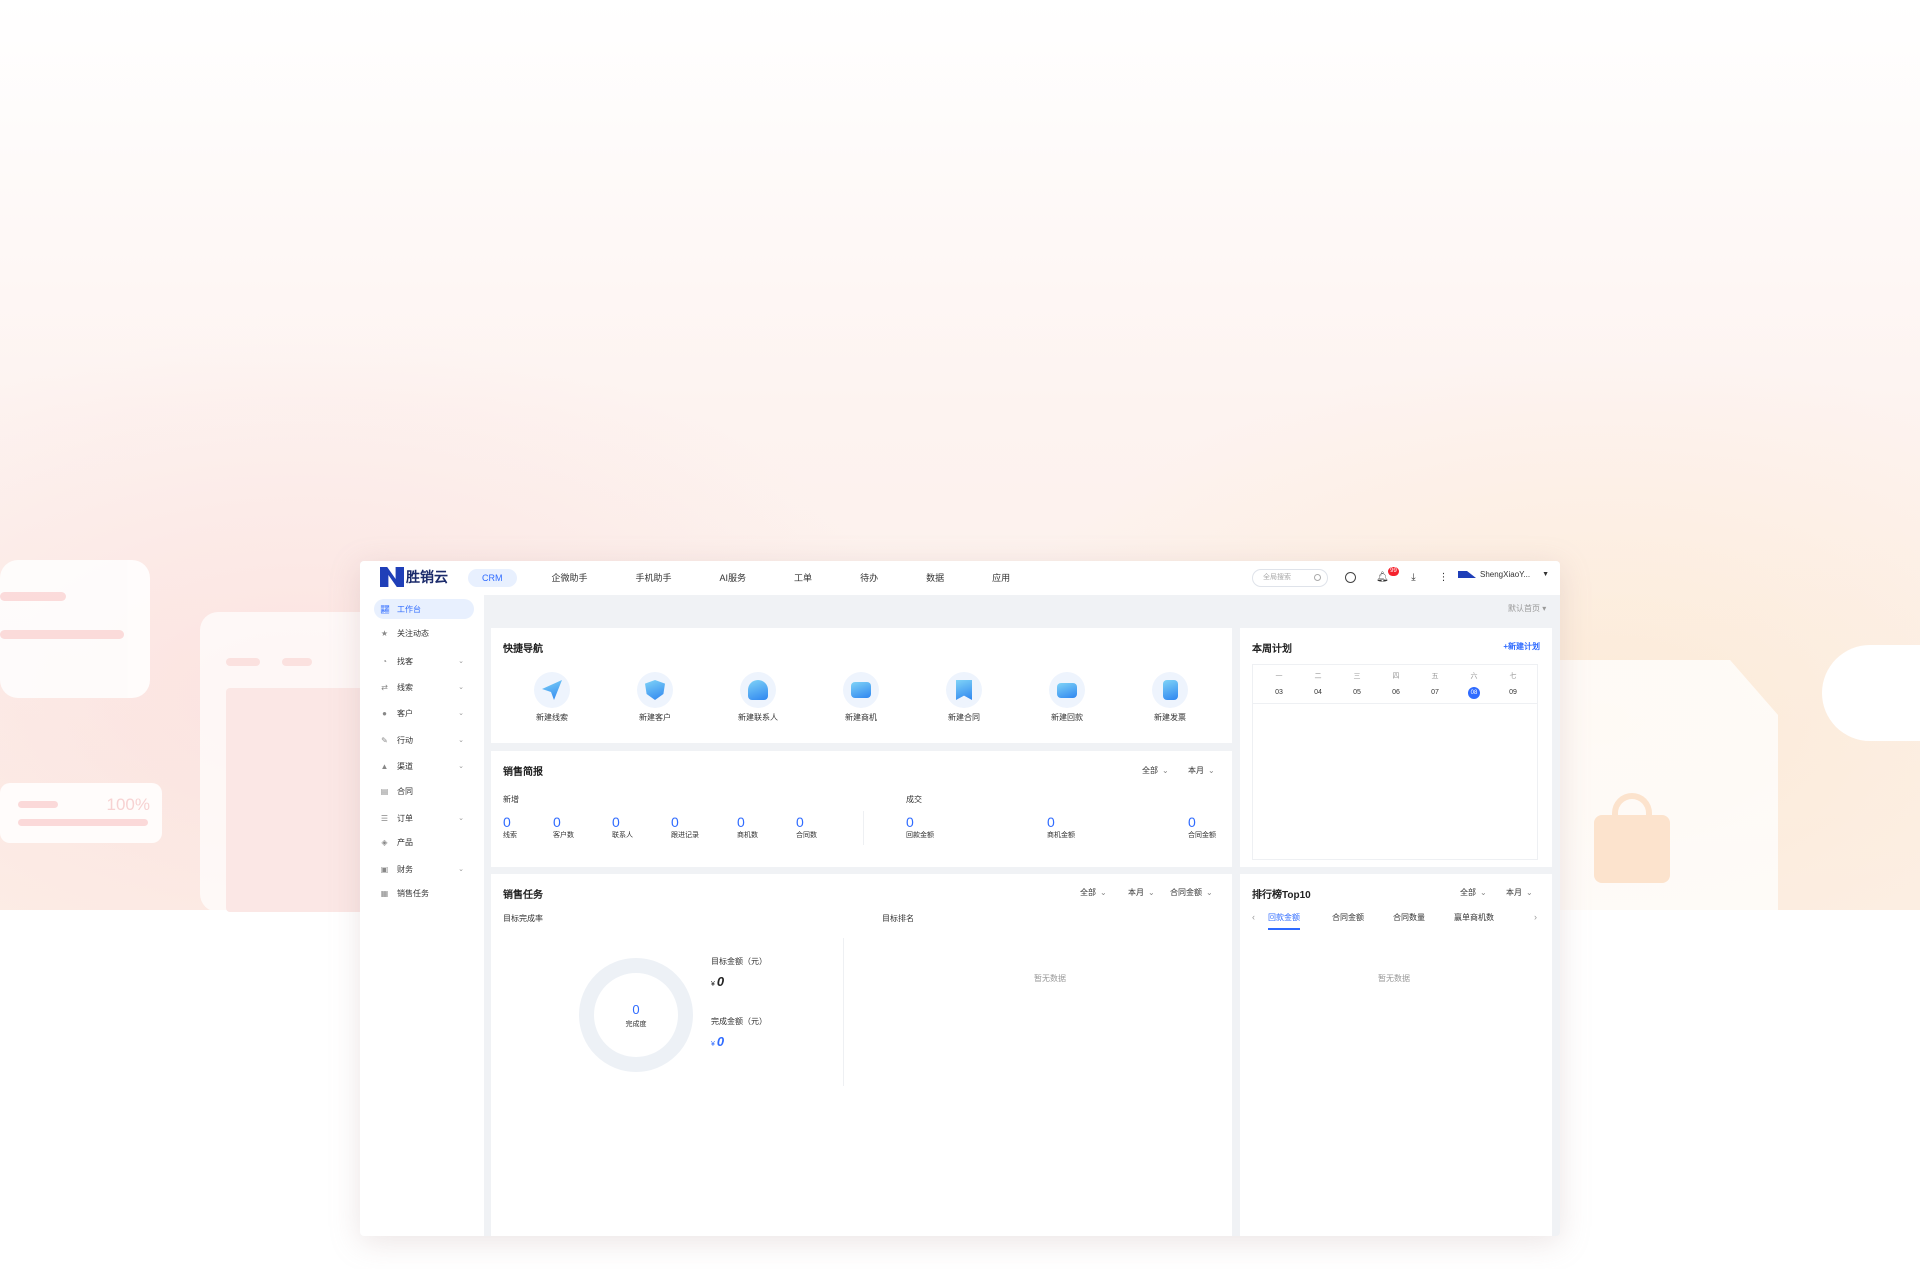 The width and height of the screenshot is (1920, 1269). Describe the element at coordinates (384, 869) in the screenshot. I see `wallet-icon: ▣` at that location.